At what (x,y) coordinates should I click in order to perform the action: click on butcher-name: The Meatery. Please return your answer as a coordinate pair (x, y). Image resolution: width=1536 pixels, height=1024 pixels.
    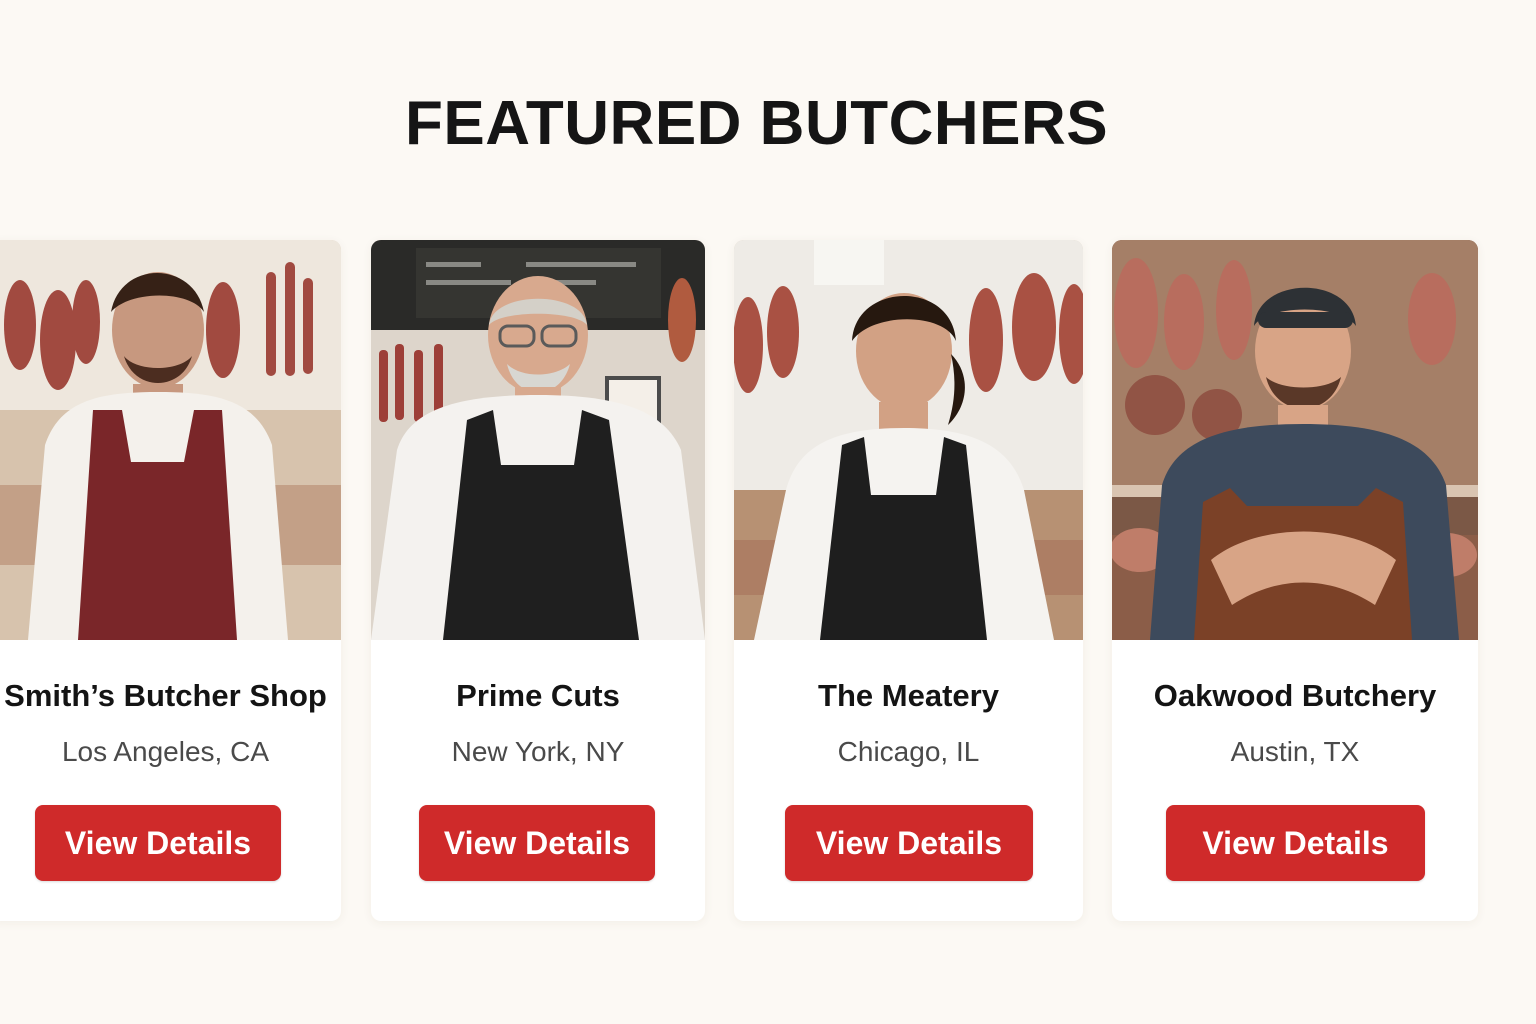
    Looking at the image, I should click on (908, 695).